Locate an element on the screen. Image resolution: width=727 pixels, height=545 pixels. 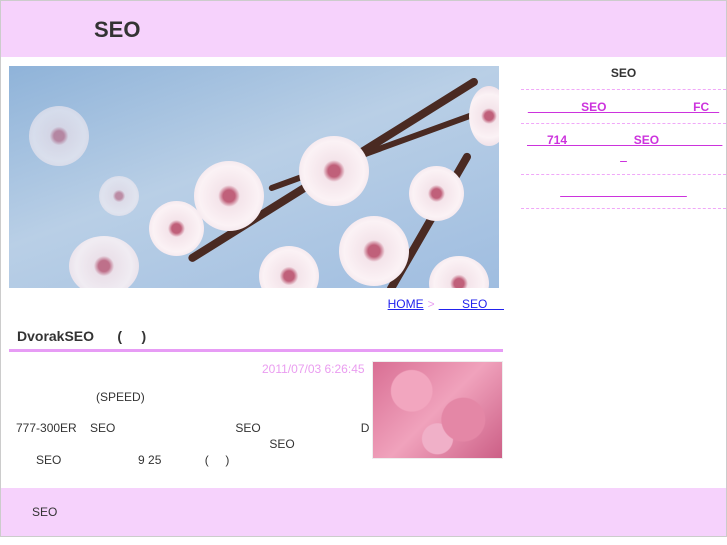
sidebar-item: SEO FC is located at coordinates (623, 107).